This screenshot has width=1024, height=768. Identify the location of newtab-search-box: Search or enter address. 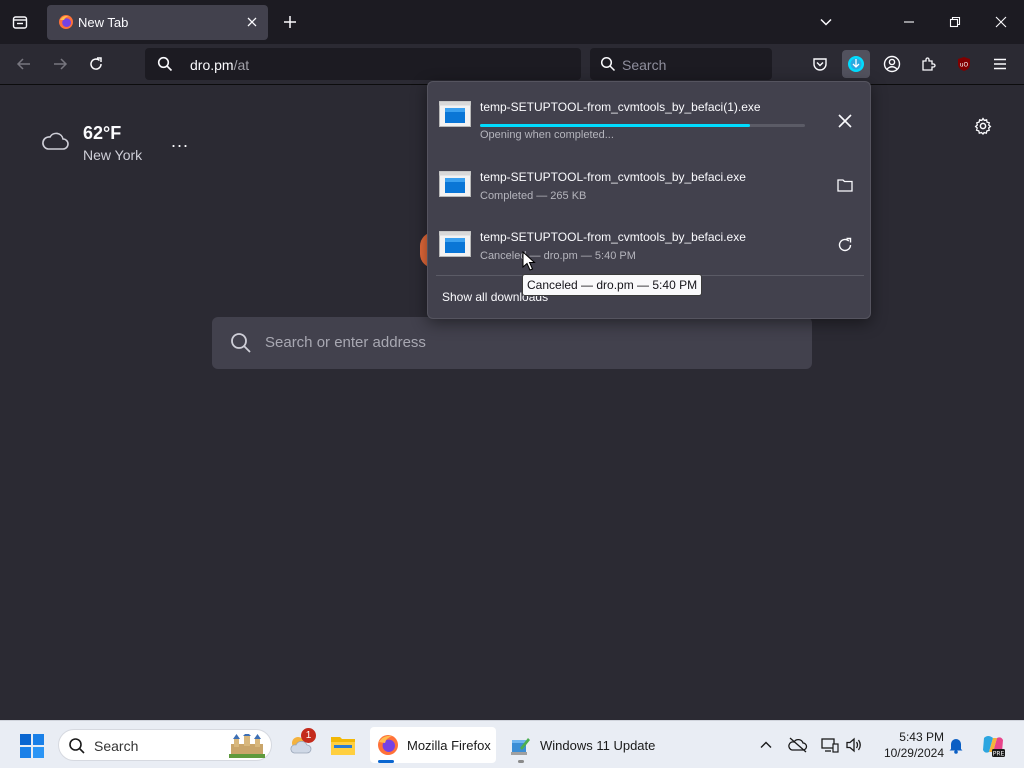
(512, 343).